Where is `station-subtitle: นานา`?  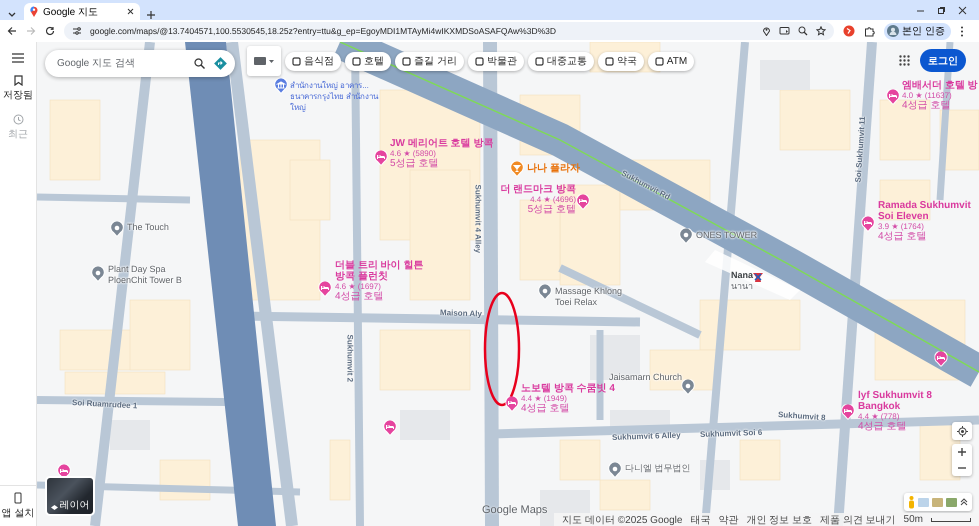 station-subtitle: นานา is located at coordinates (741, 286).